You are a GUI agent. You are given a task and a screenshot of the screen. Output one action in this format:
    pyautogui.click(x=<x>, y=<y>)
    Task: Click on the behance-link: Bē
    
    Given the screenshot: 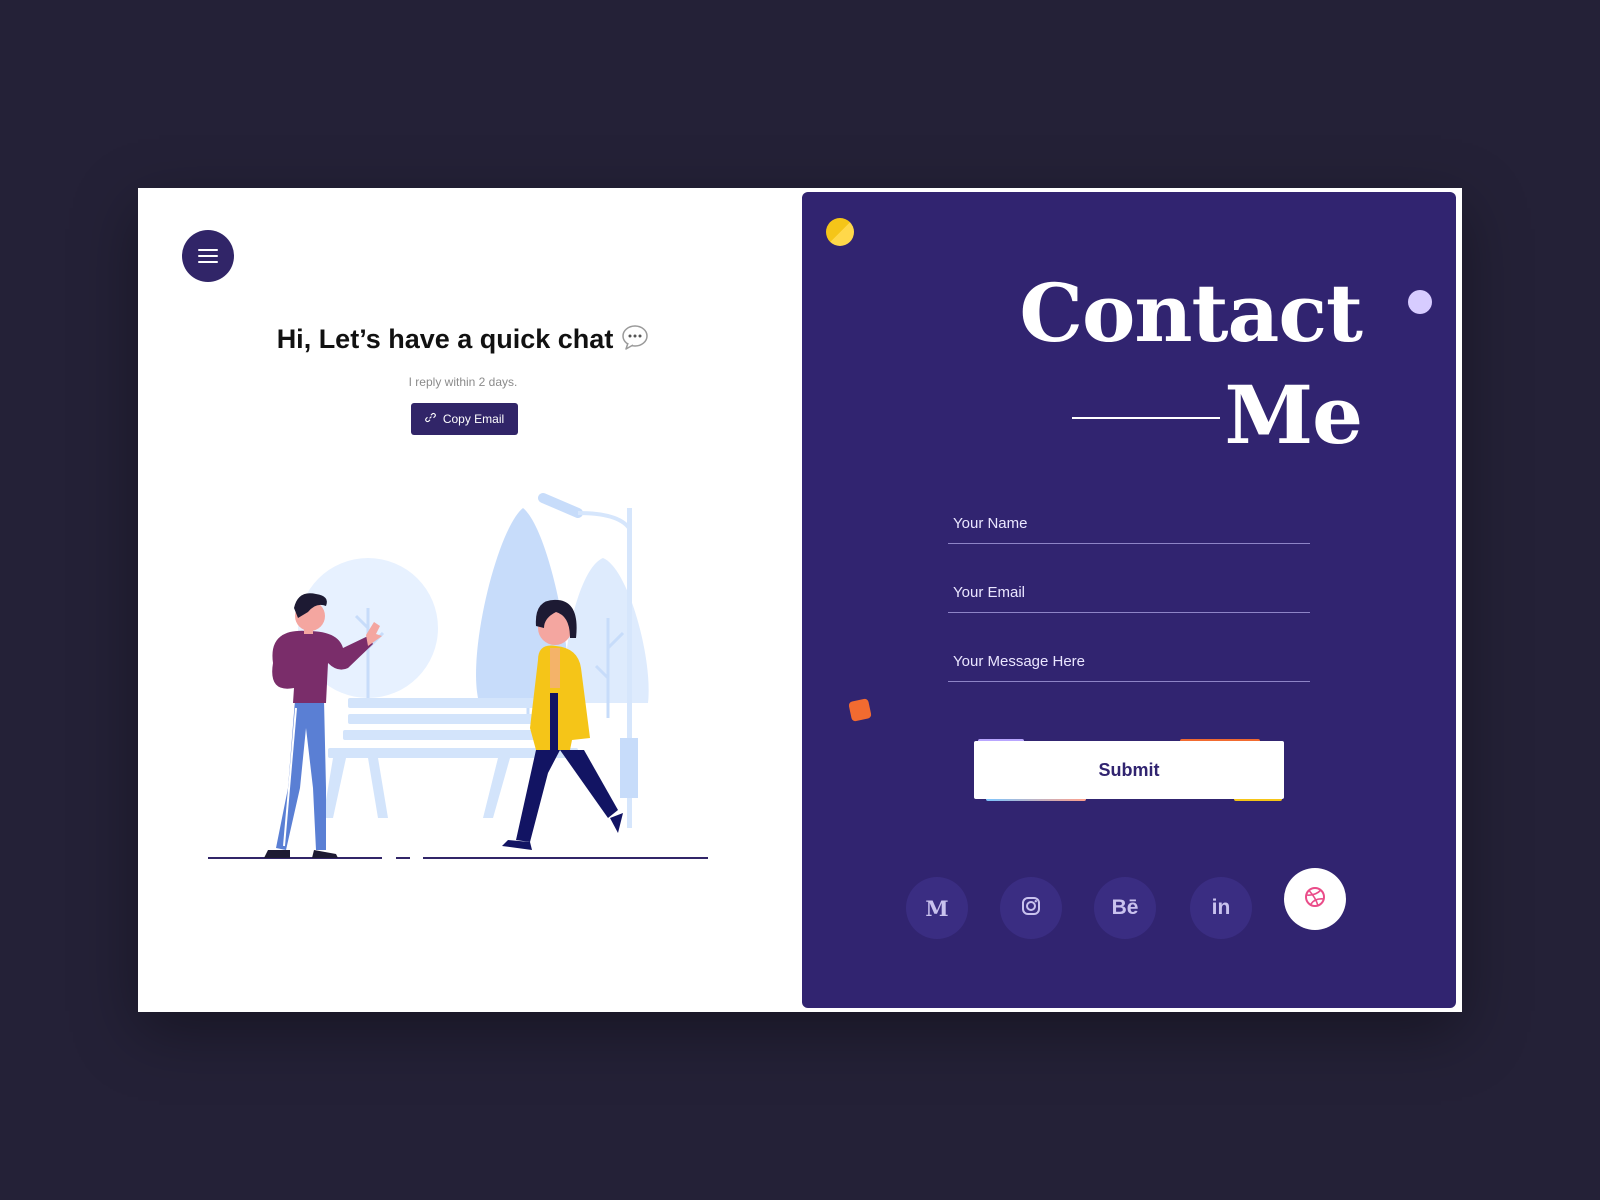 What is the action you would take?
    pyautogui.click(x=1125, y=908)
    